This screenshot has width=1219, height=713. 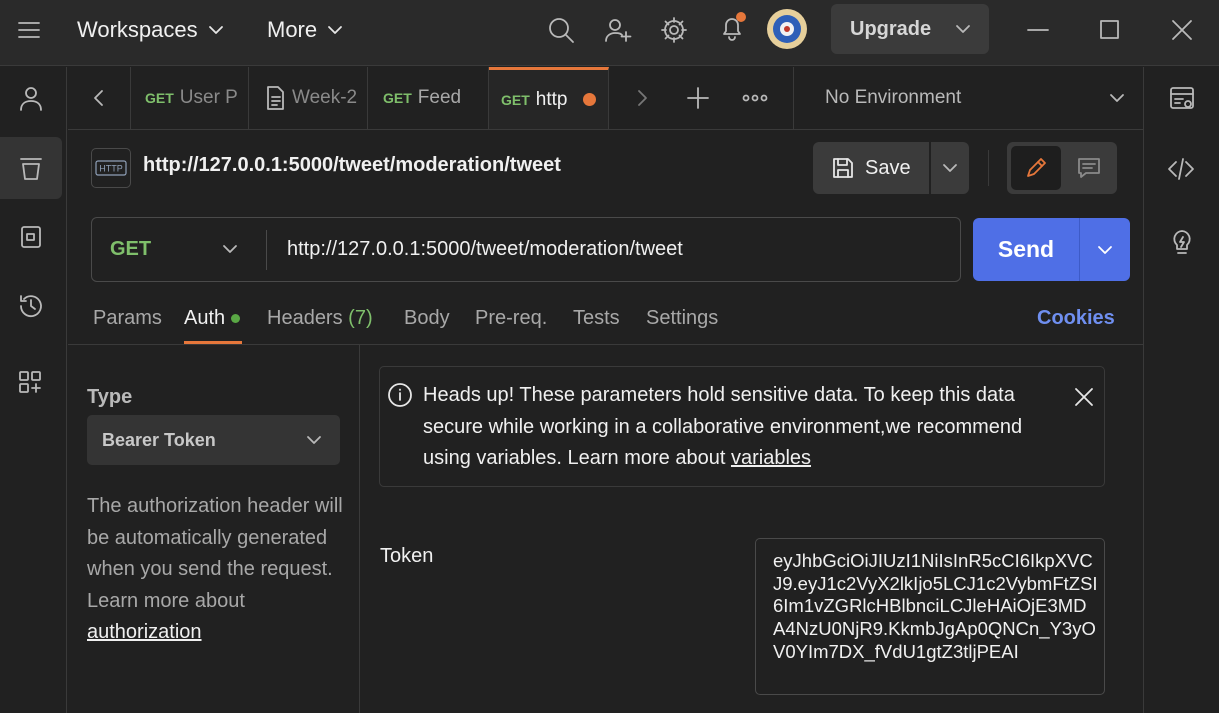 I want to click on save-options-button, so click(x=950, y=168).